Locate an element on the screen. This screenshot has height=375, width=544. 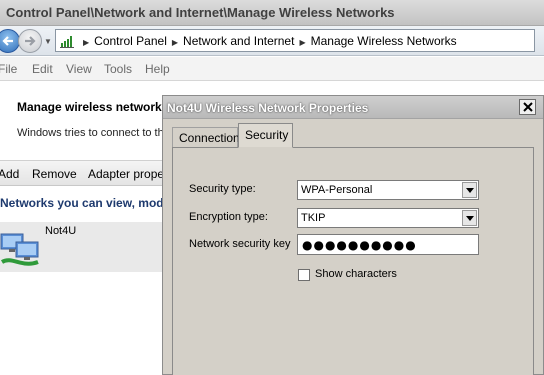
adapter-properties-button: Adapter proper is located at coordinates (128, 174).